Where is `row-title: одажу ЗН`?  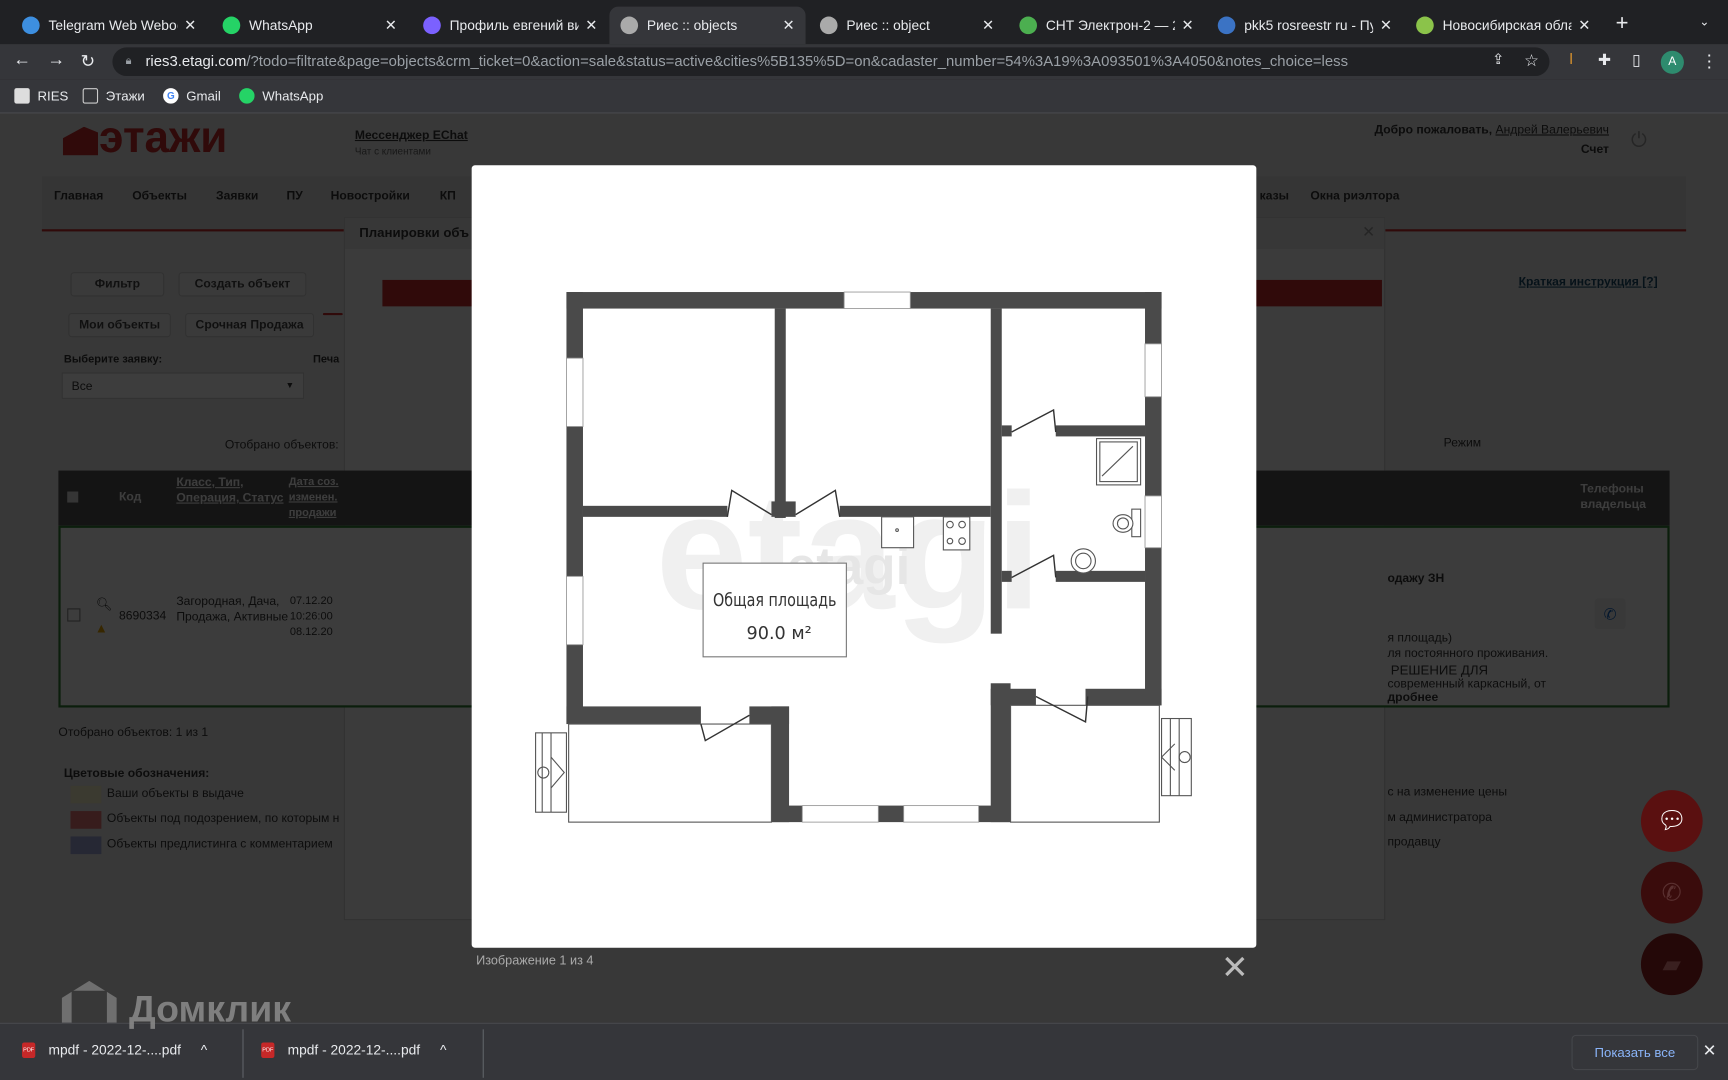 row-title: одажу ЗН is located at coordinates (1415, 578).